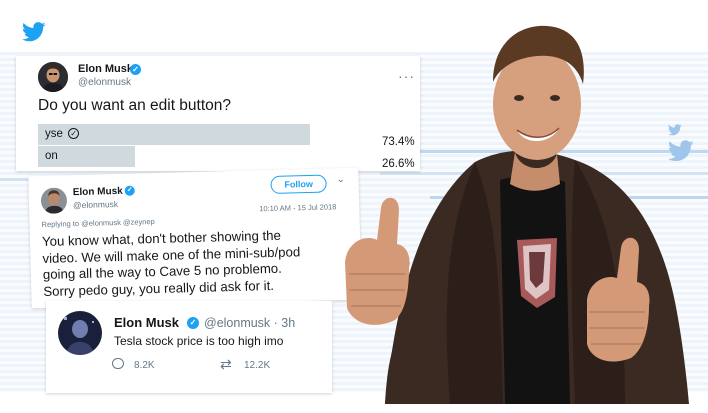 This screenshot has width=708, height=413. Describe the element at coordinates (74, 134) in the screenshot. I see `check-circle-icon: ✓` at that location.